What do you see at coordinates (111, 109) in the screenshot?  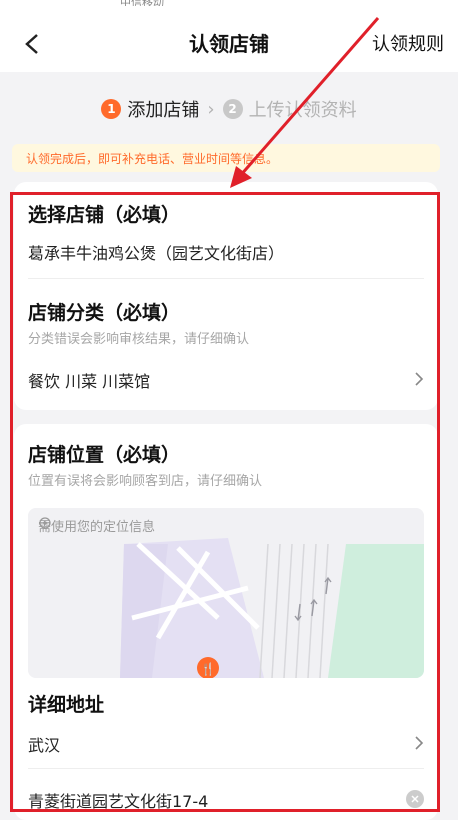 I see `step-number: 1` at bounding box center [111, 109].